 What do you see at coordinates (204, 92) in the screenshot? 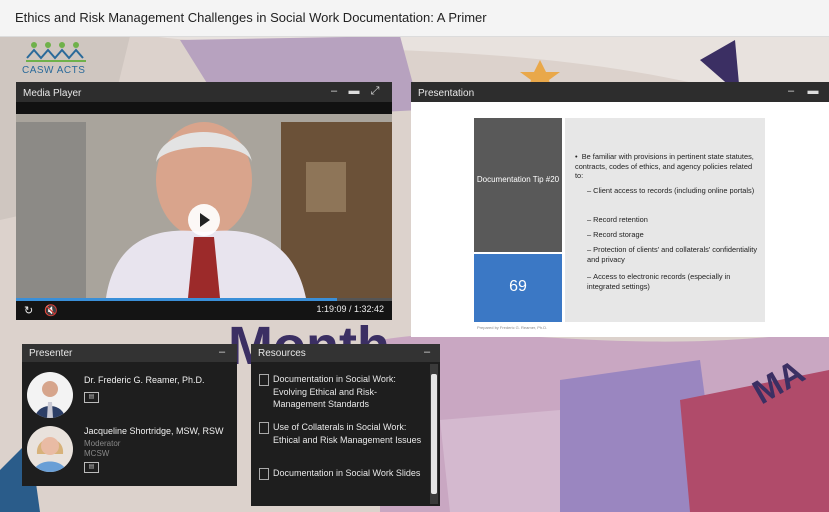
I see `media-player-header: Media Player – ▬ ⤢` at bounding box center [204, 92].